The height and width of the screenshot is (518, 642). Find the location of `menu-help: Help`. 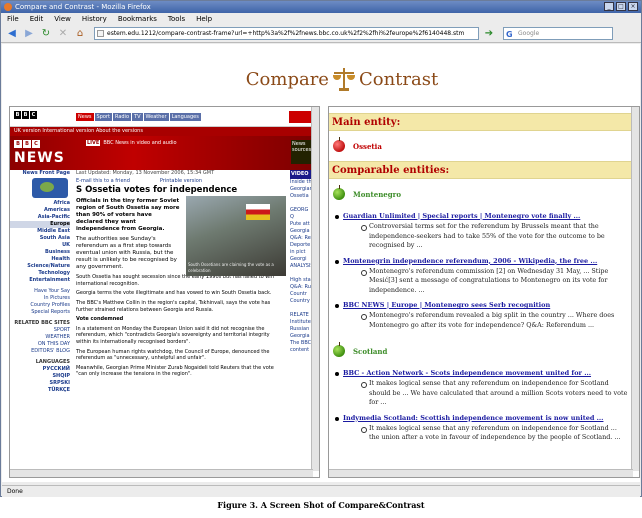

menu-help: Help is located at coordinates (204, 19).